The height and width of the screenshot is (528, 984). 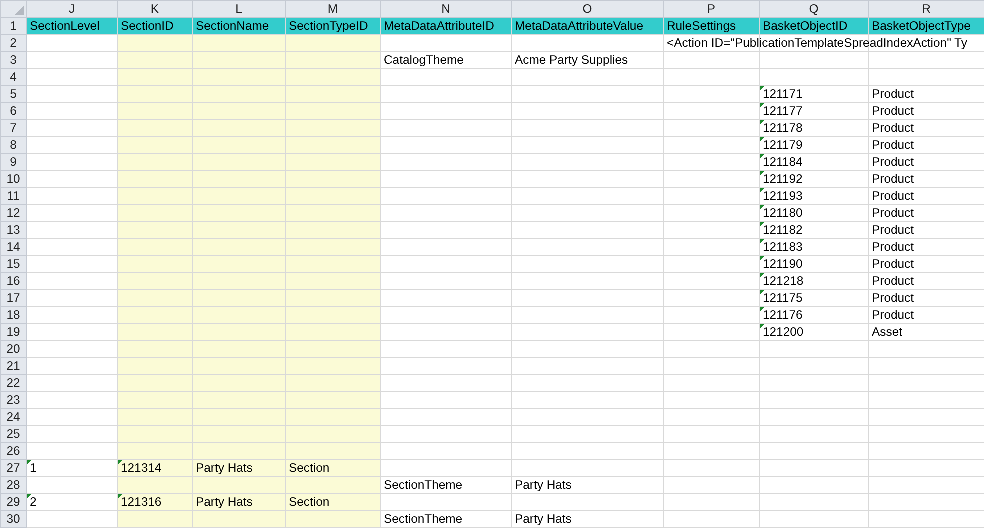 I want to click on cell-text: 121180, so click(x=783, y=213).